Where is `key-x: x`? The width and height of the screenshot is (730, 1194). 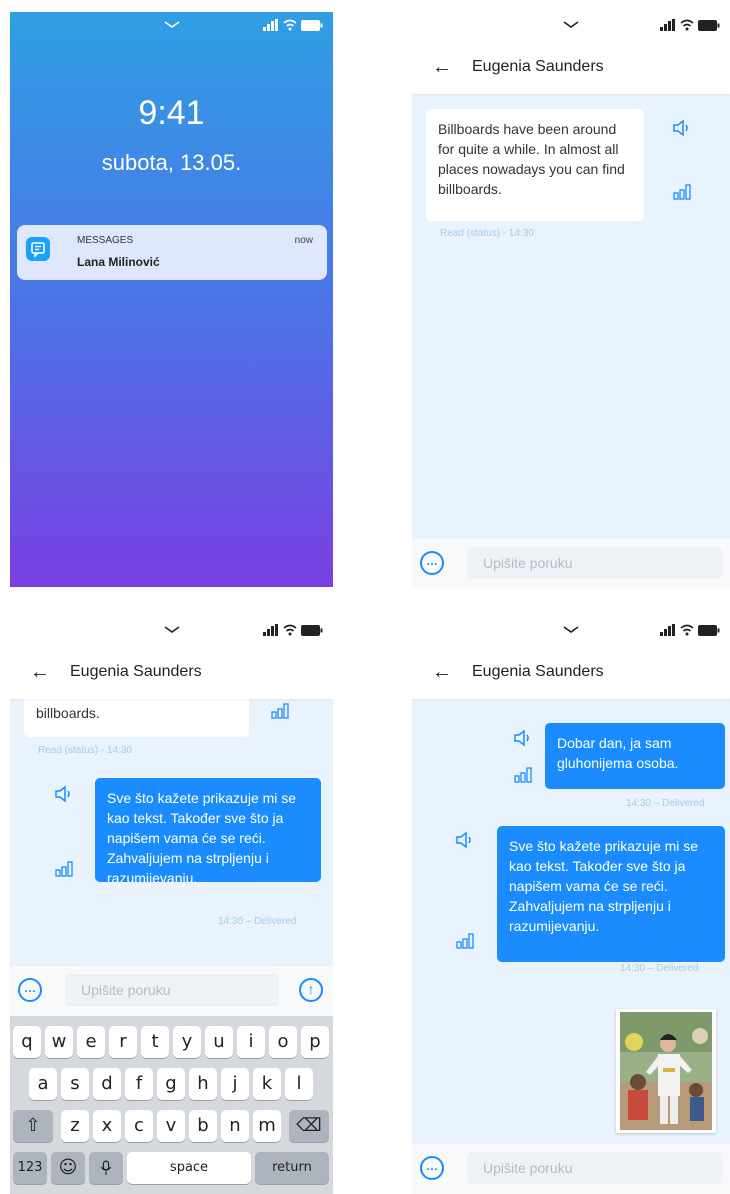 key-x: x is located at coordinates (107, 1126).